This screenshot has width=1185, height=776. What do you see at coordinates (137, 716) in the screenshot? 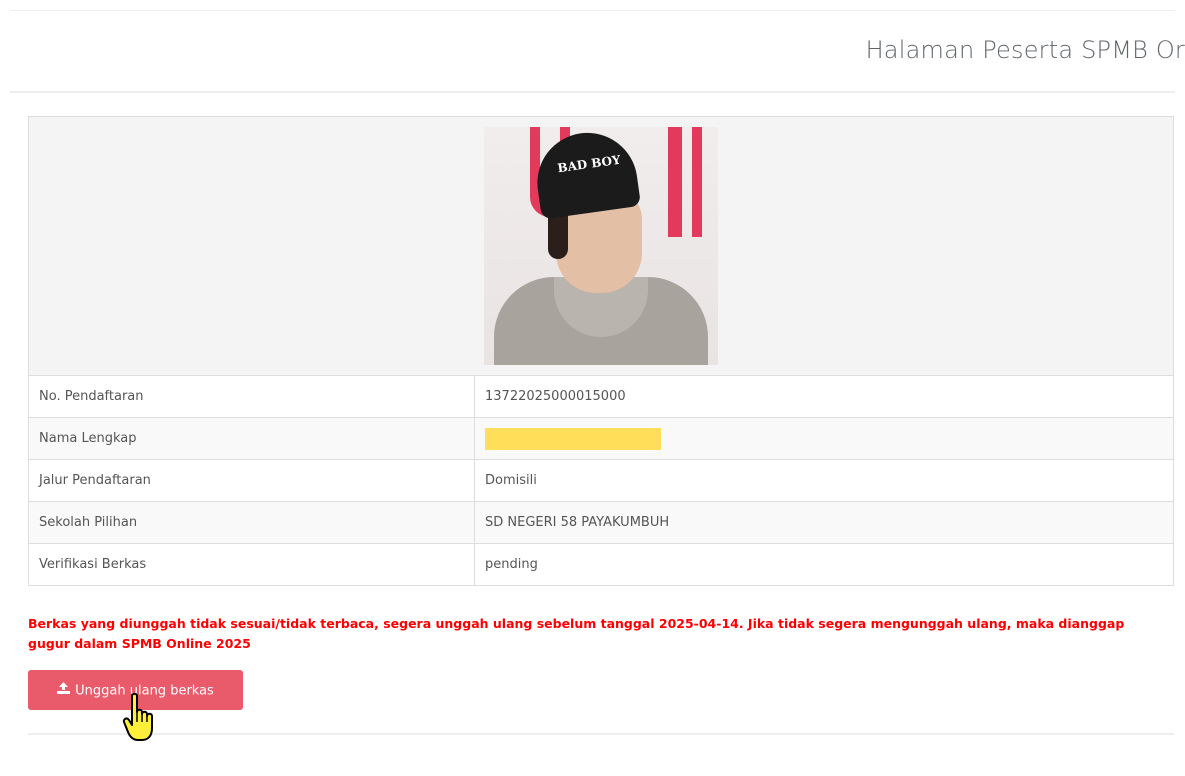
I see `hand-pointer-cursor-icon` at bounding box center [137, 716].